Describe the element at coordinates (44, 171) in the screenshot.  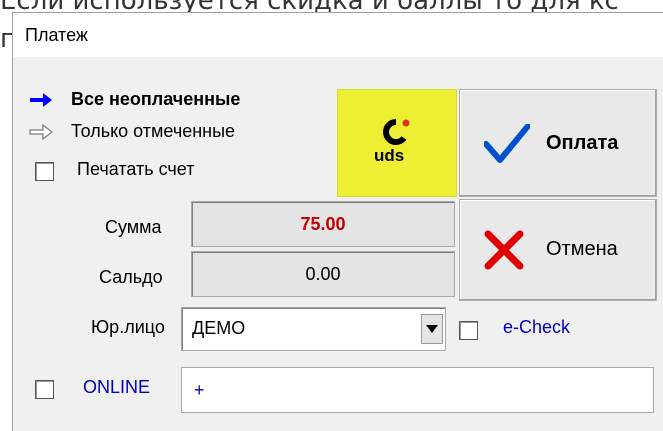
I see `print-invoice-checkbox` at that location.